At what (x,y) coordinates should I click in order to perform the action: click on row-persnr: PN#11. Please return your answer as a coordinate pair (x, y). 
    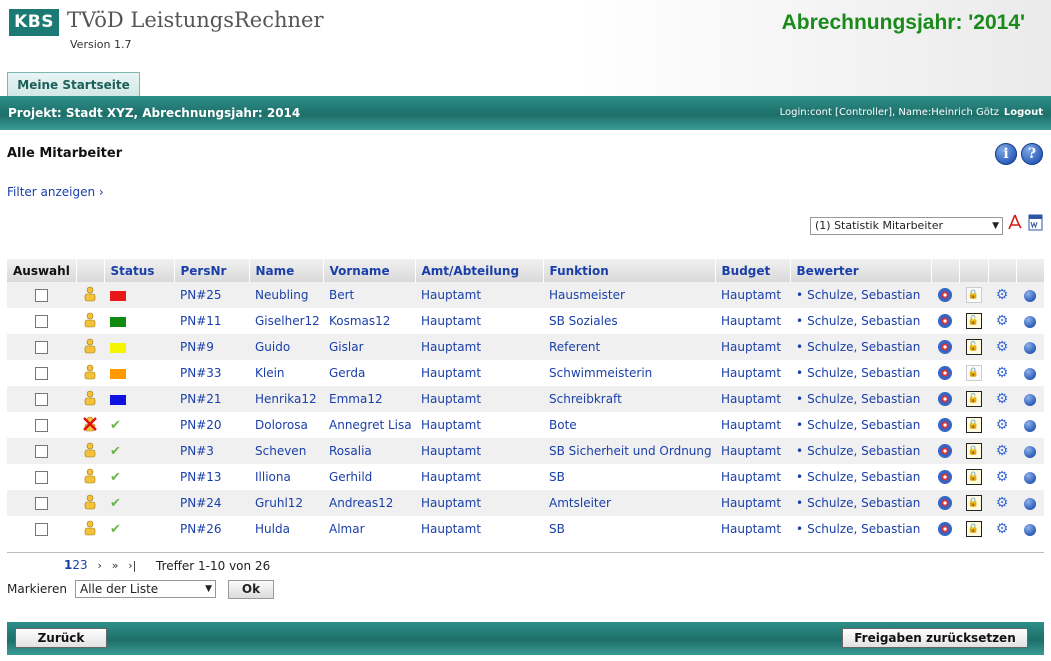
    Looking at the image, I should click on (211, 321).